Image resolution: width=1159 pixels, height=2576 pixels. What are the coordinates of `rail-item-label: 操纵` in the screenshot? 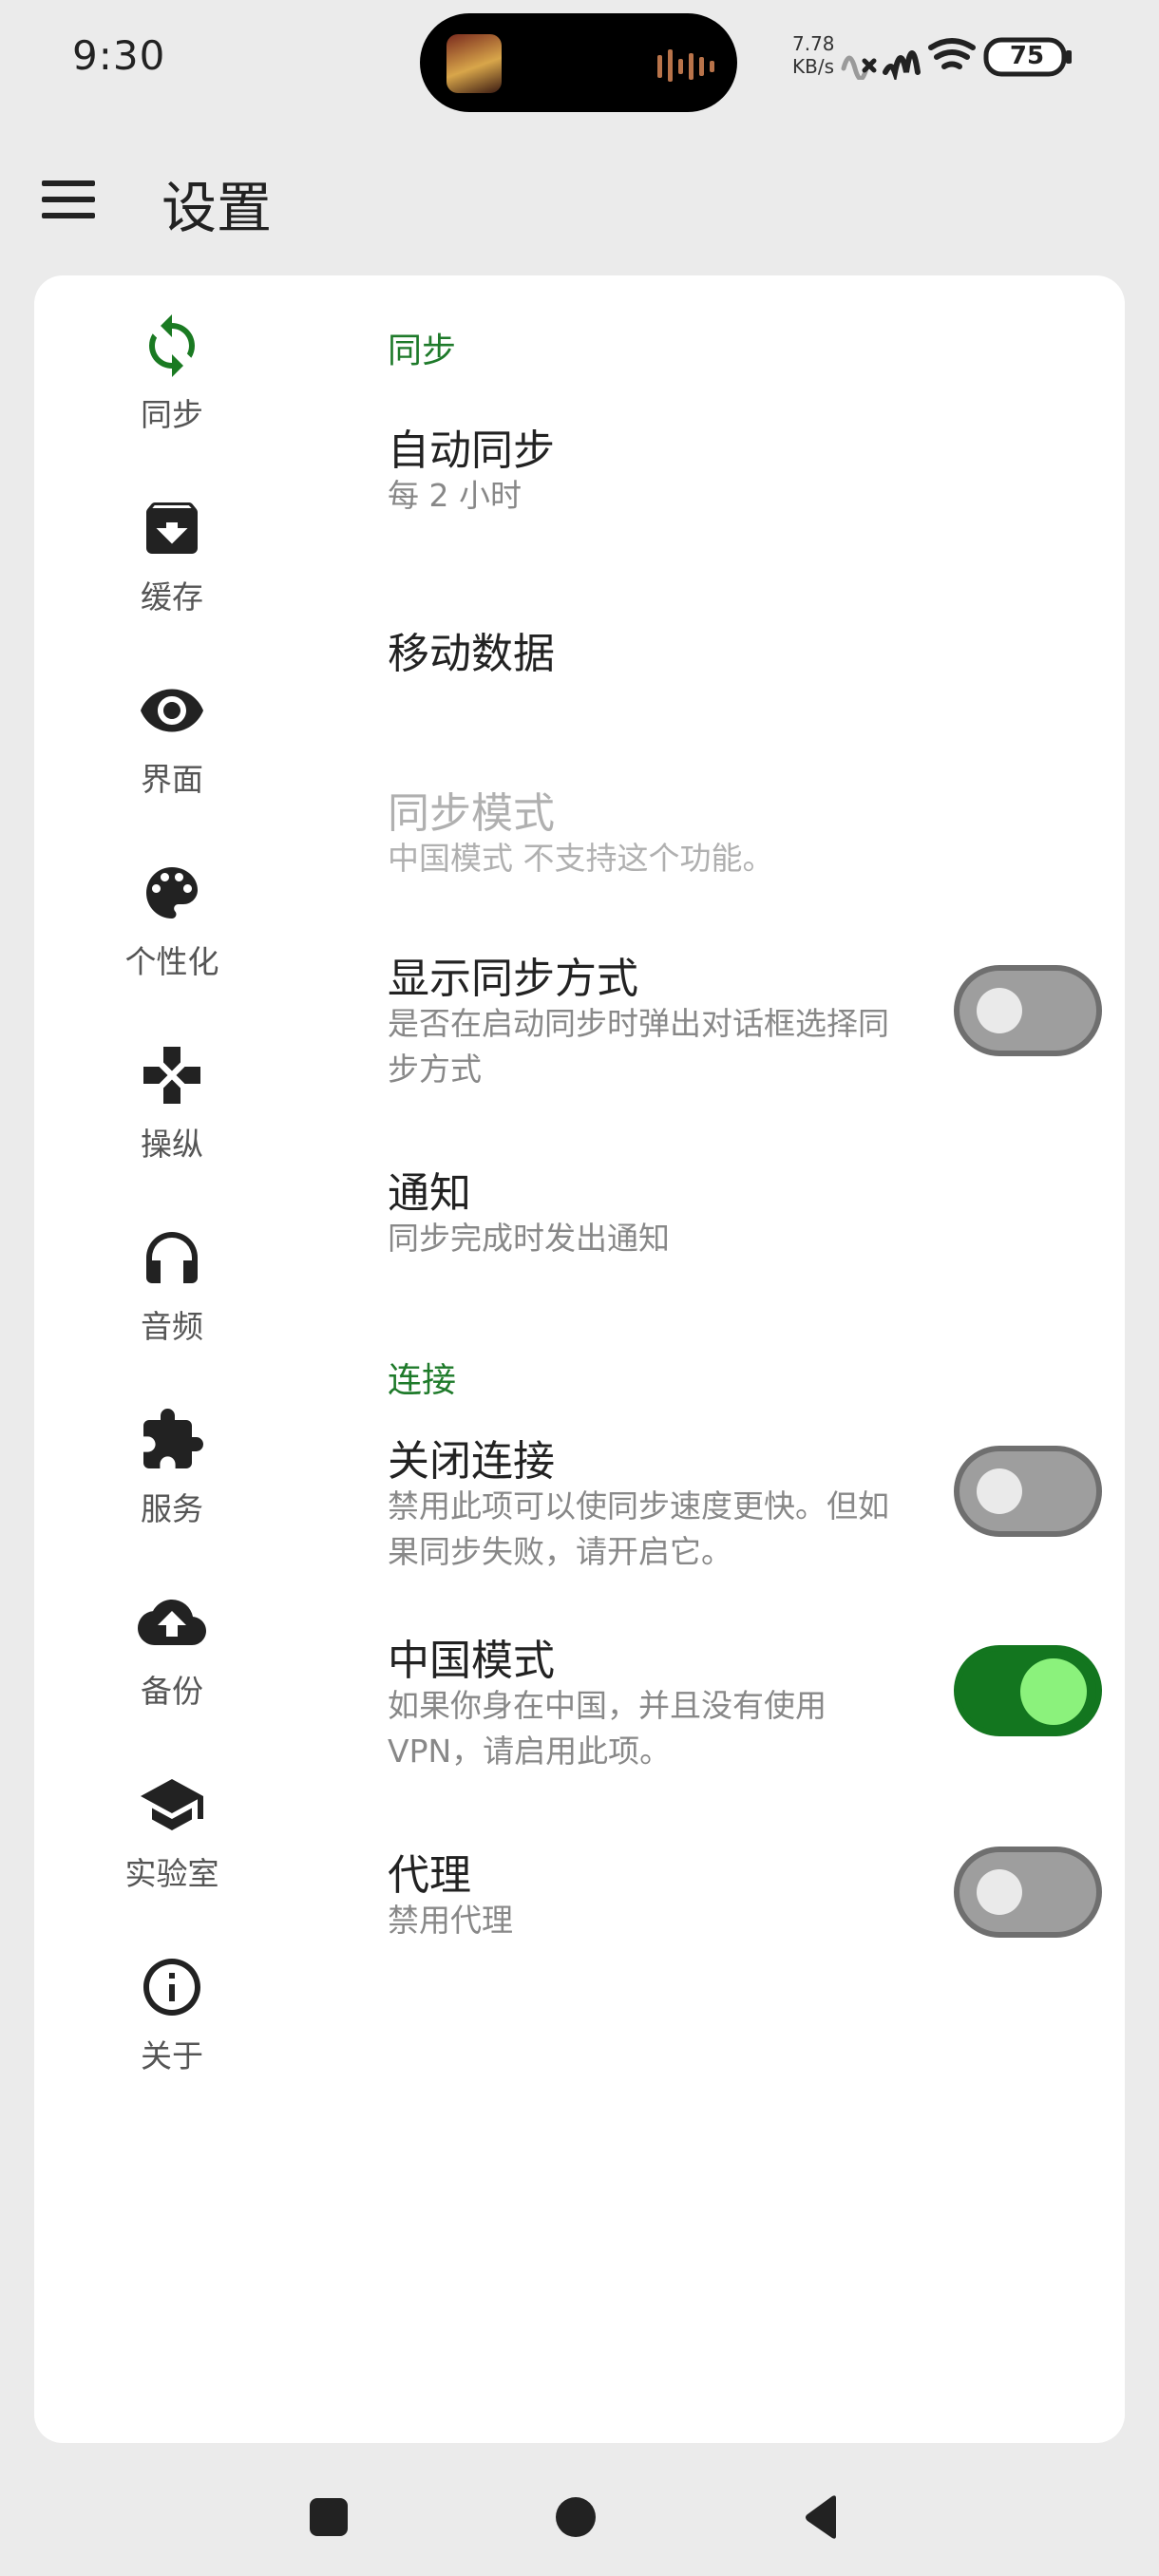 It's located at (172, 1144).